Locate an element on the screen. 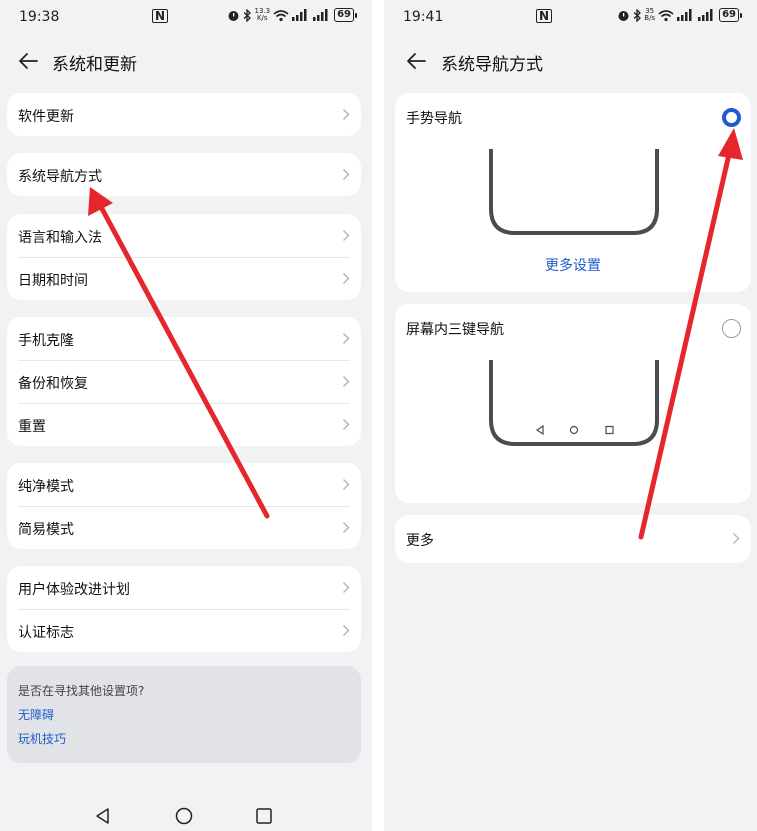 This screenshot has height=831, width=757. system-nav-bar is located at coordinates (186, 816).